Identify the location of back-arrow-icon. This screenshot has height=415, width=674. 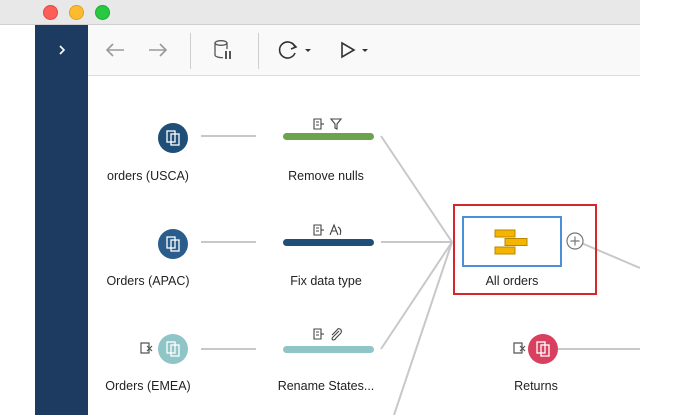
(114, 50).